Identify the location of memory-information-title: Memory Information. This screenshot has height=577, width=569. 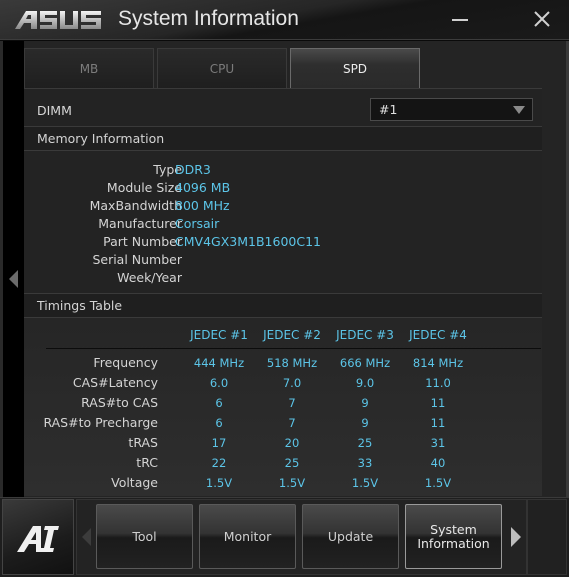
(101, 138).